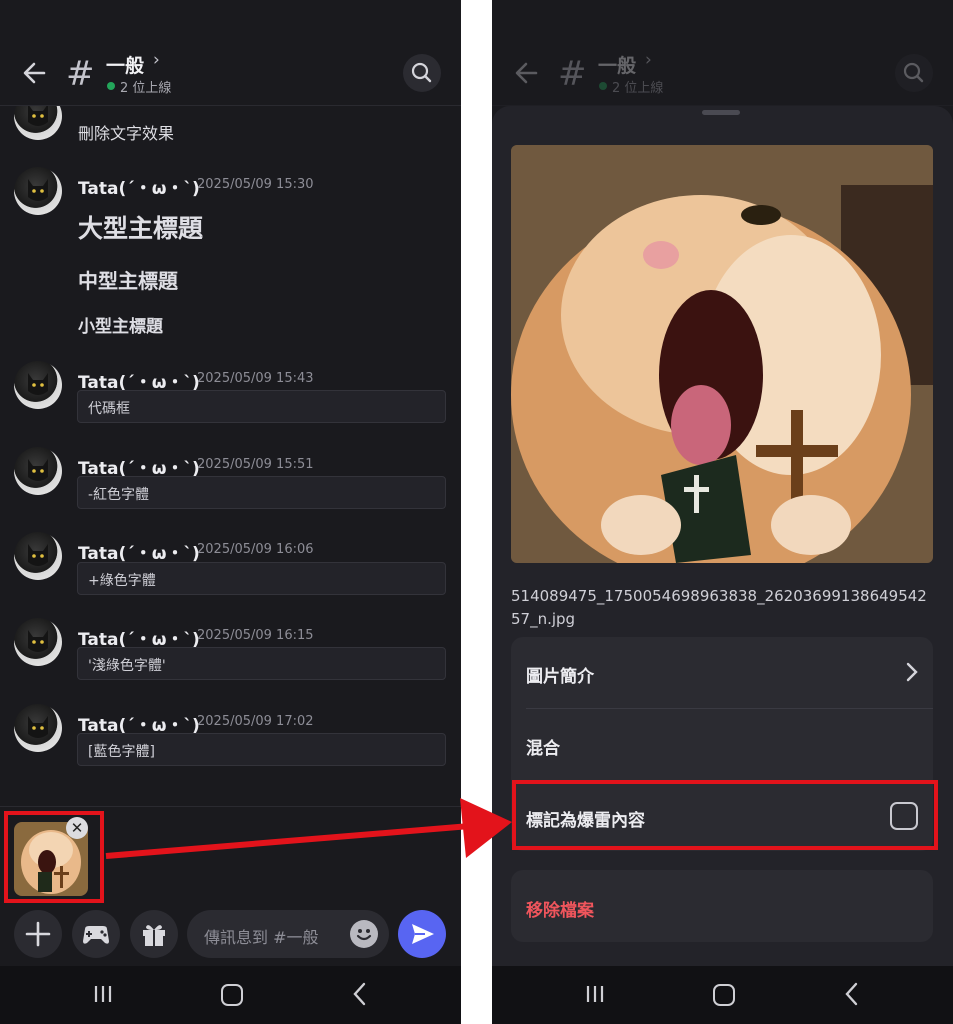  I want to click on activities-button, so click(96, 934).